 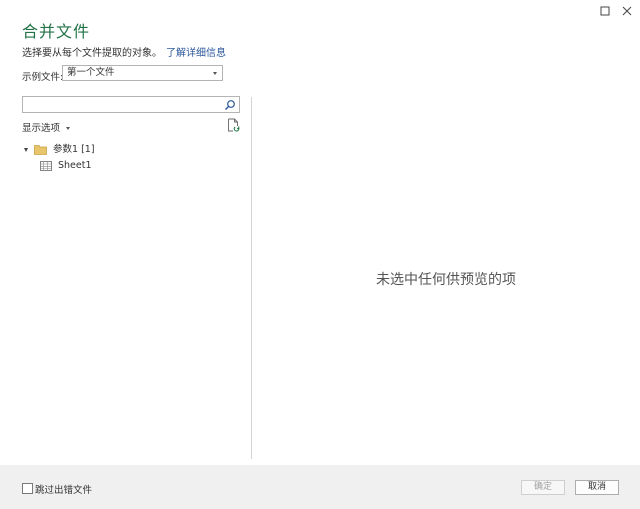 What do you see at coordinates (74, 149) in the screenshot?
I see `folder-label: 参数1 [1]` at bounding box center [74, 149].